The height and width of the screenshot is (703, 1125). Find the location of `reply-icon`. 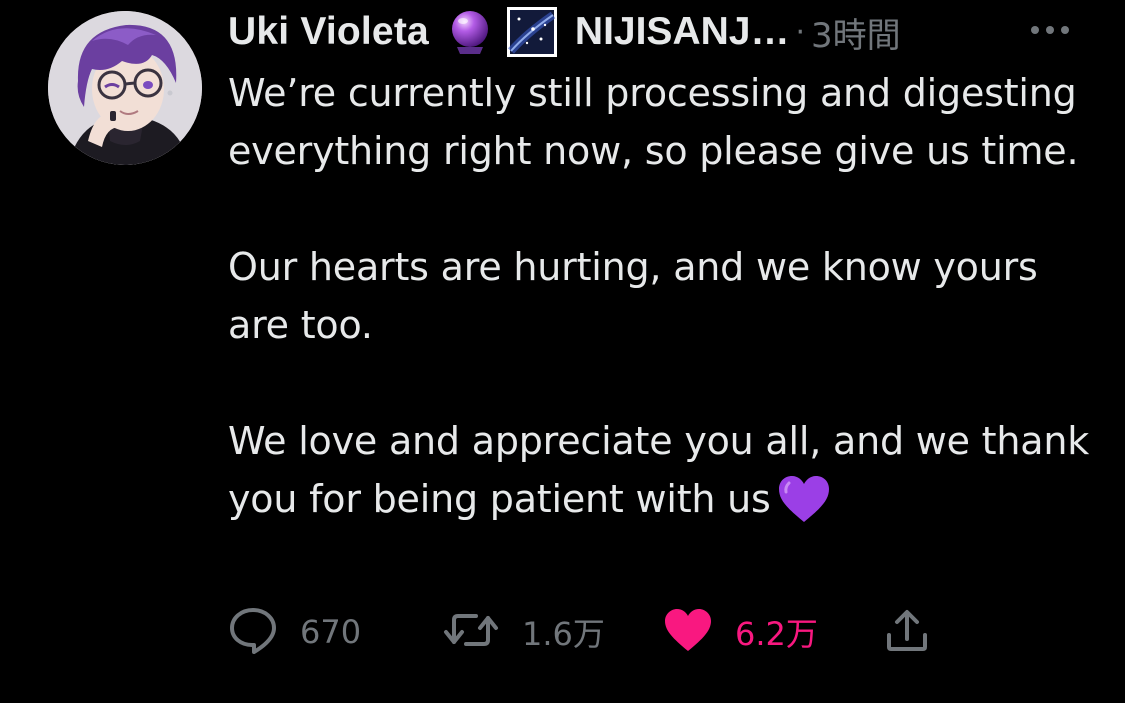

reply-icon is located at coordinates (253, 632).